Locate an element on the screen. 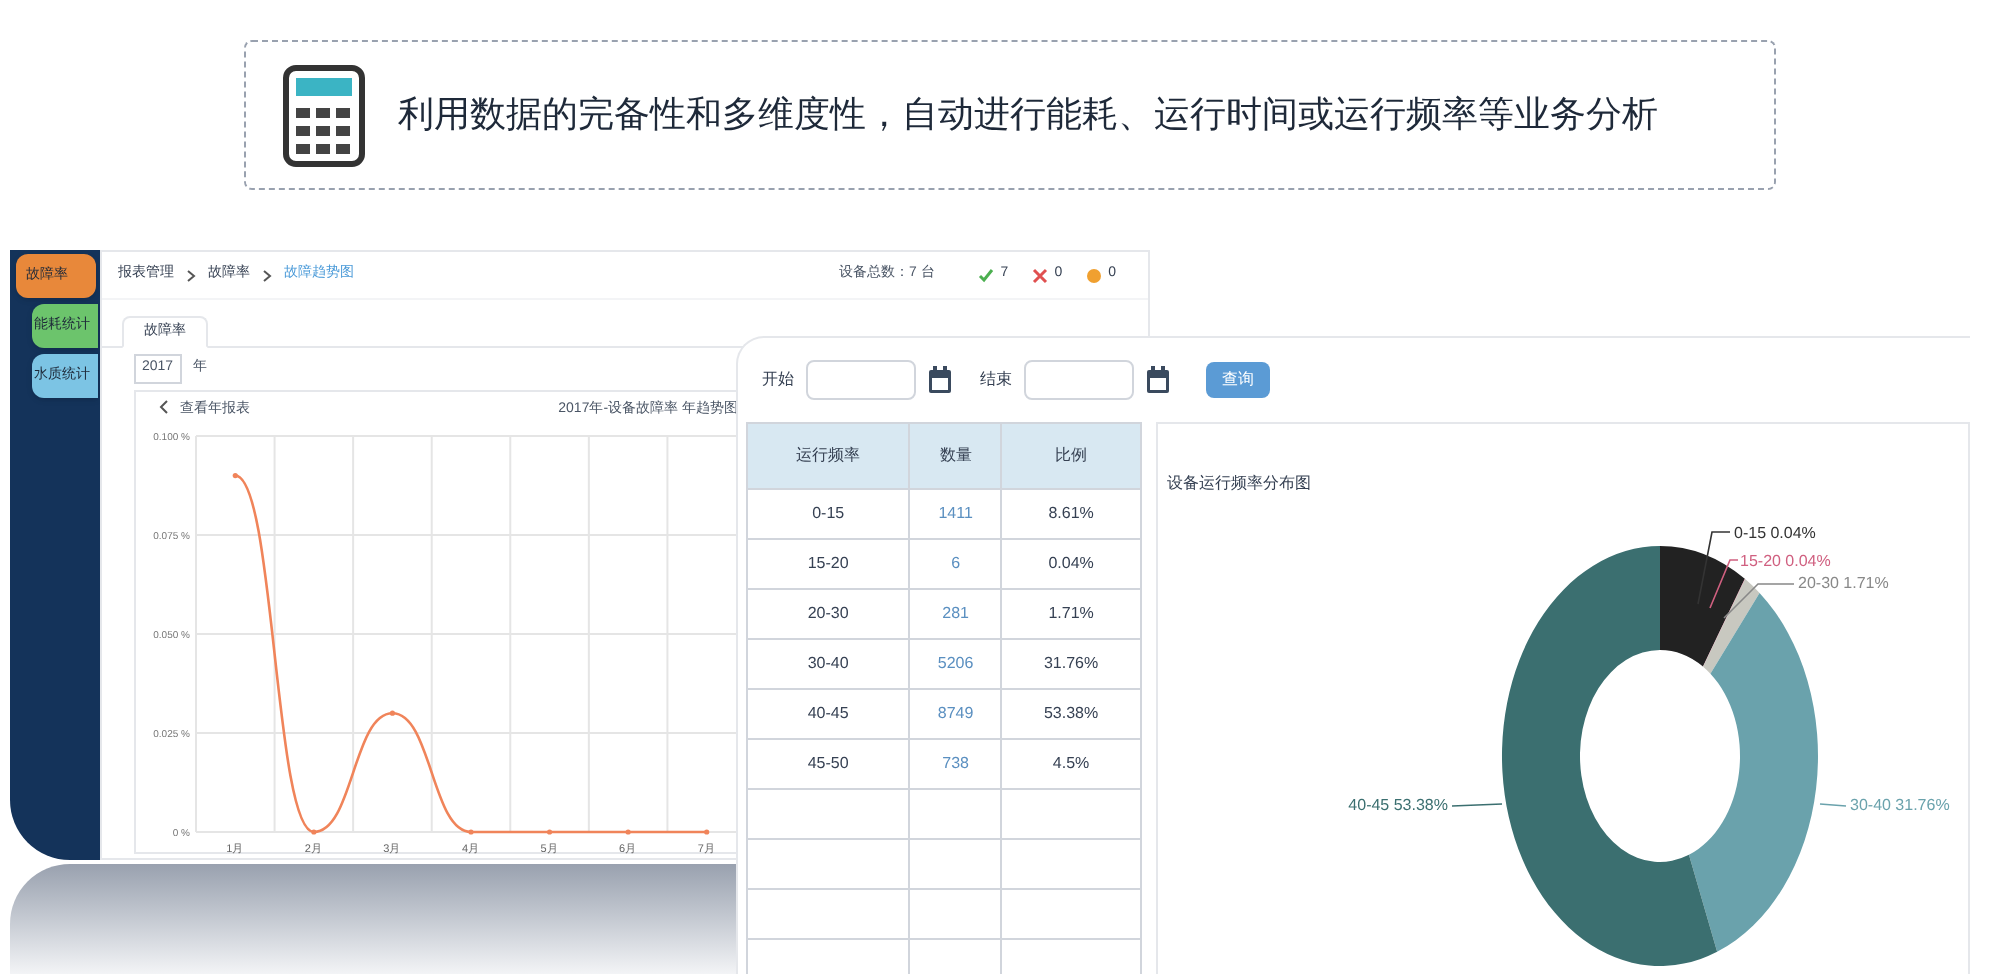 The height and width of the screenshot is (974, 2000). table-cell: 8749 is located at coordinates (955, 714).